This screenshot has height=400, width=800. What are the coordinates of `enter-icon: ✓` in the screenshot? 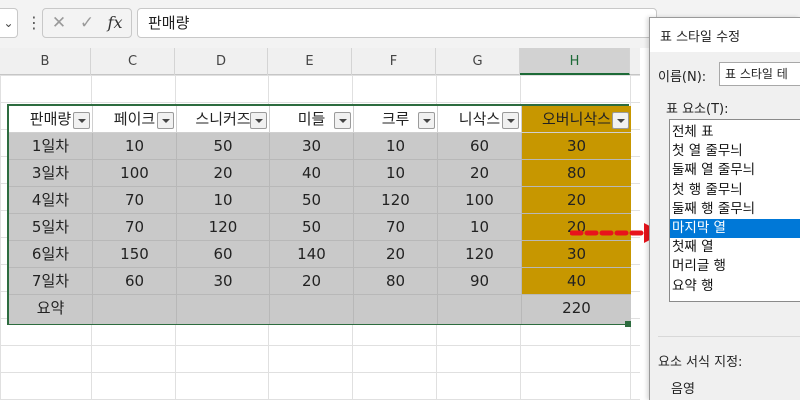 It's located at (87, 23).